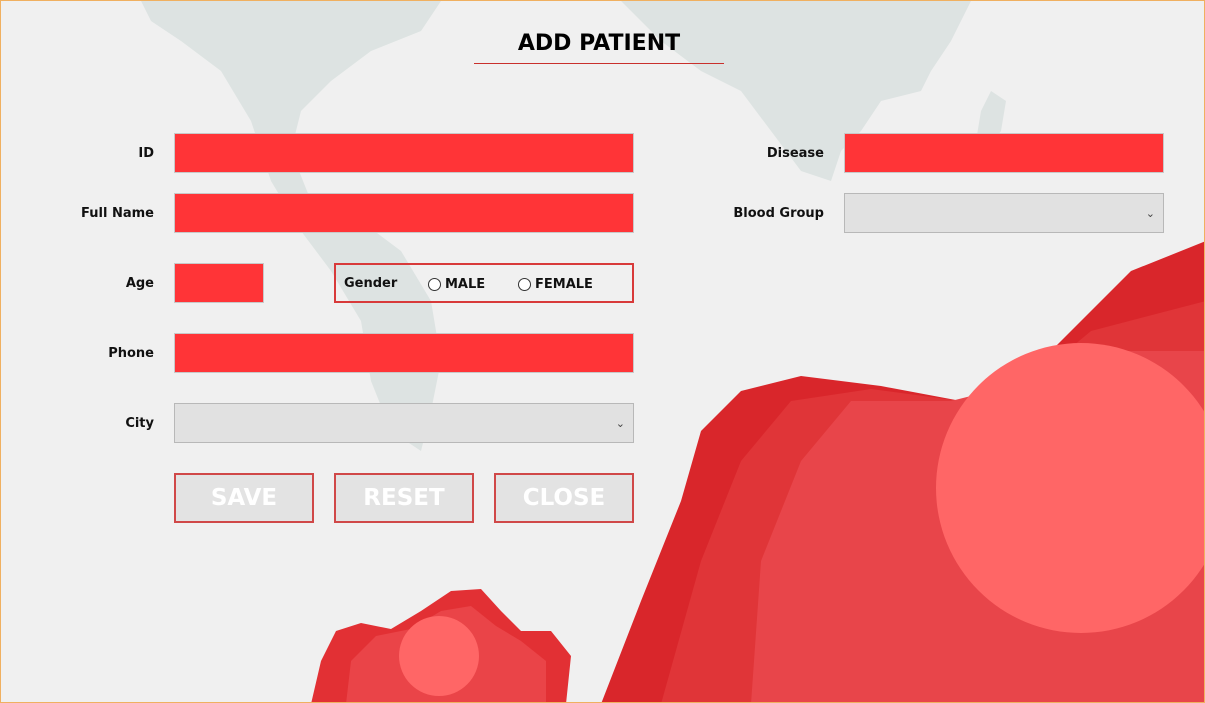 This screenshot has width=1205, height=703. What do you see at coordinates (599, 43) in the screenshot?
I see `page-title: ADD PATIENT` at bounding box center [599, 43].